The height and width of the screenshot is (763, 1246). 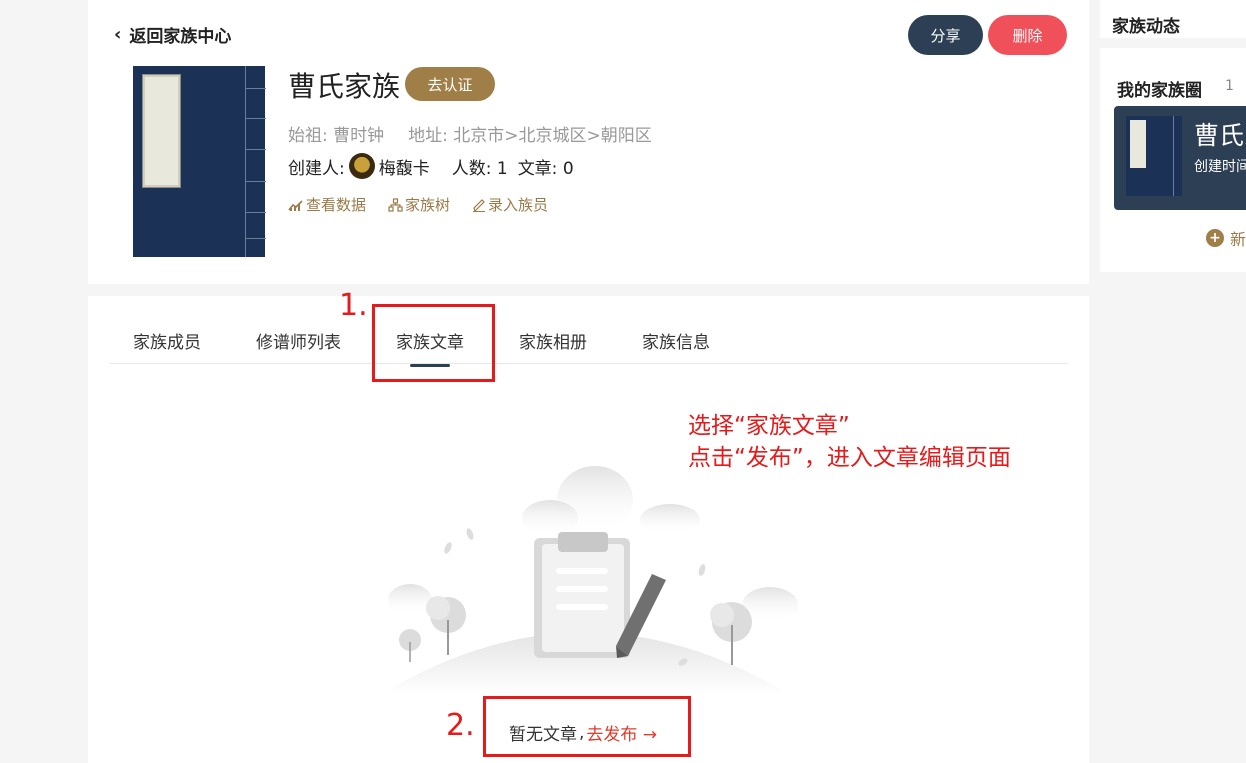 I want to click on circle-count: 1, so click(x=1229, y=86).